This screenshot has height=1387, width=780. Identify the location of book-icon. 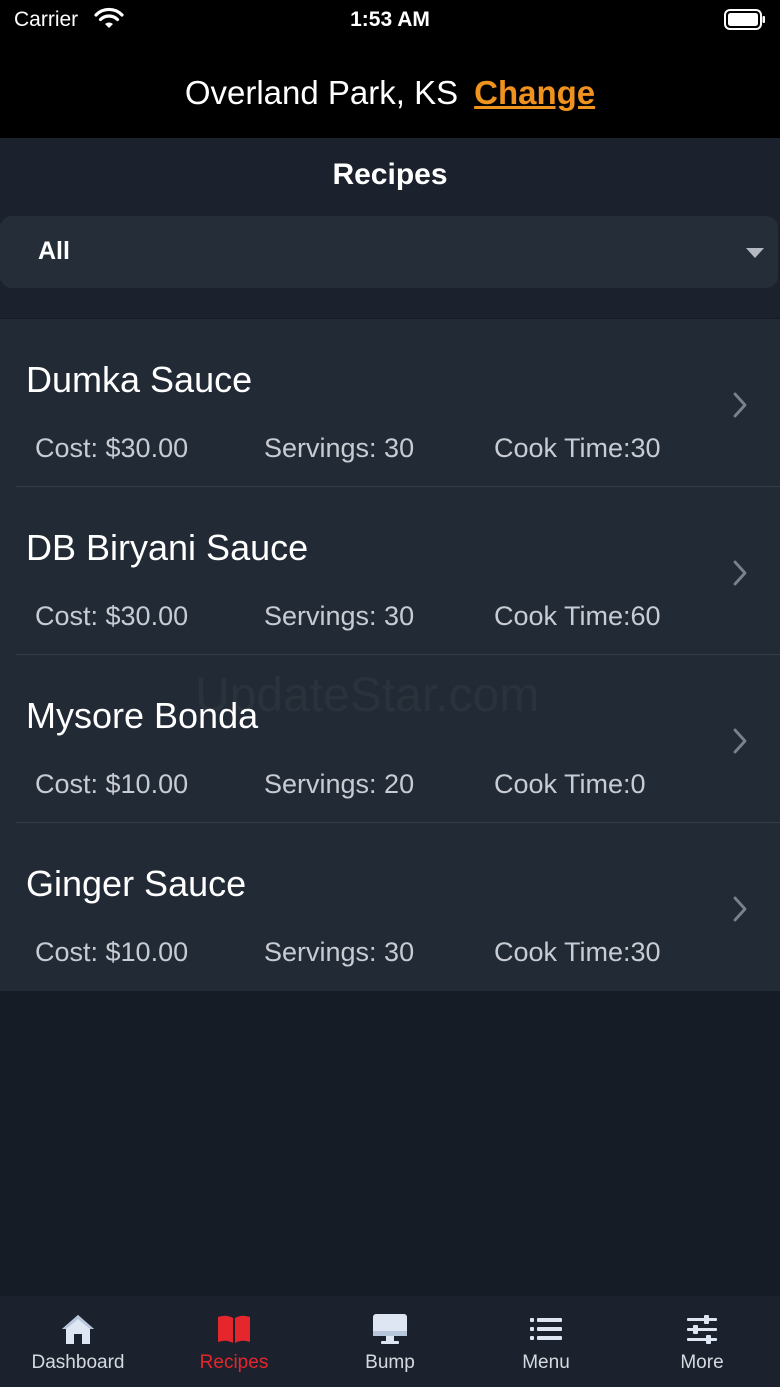
(234, 1329).